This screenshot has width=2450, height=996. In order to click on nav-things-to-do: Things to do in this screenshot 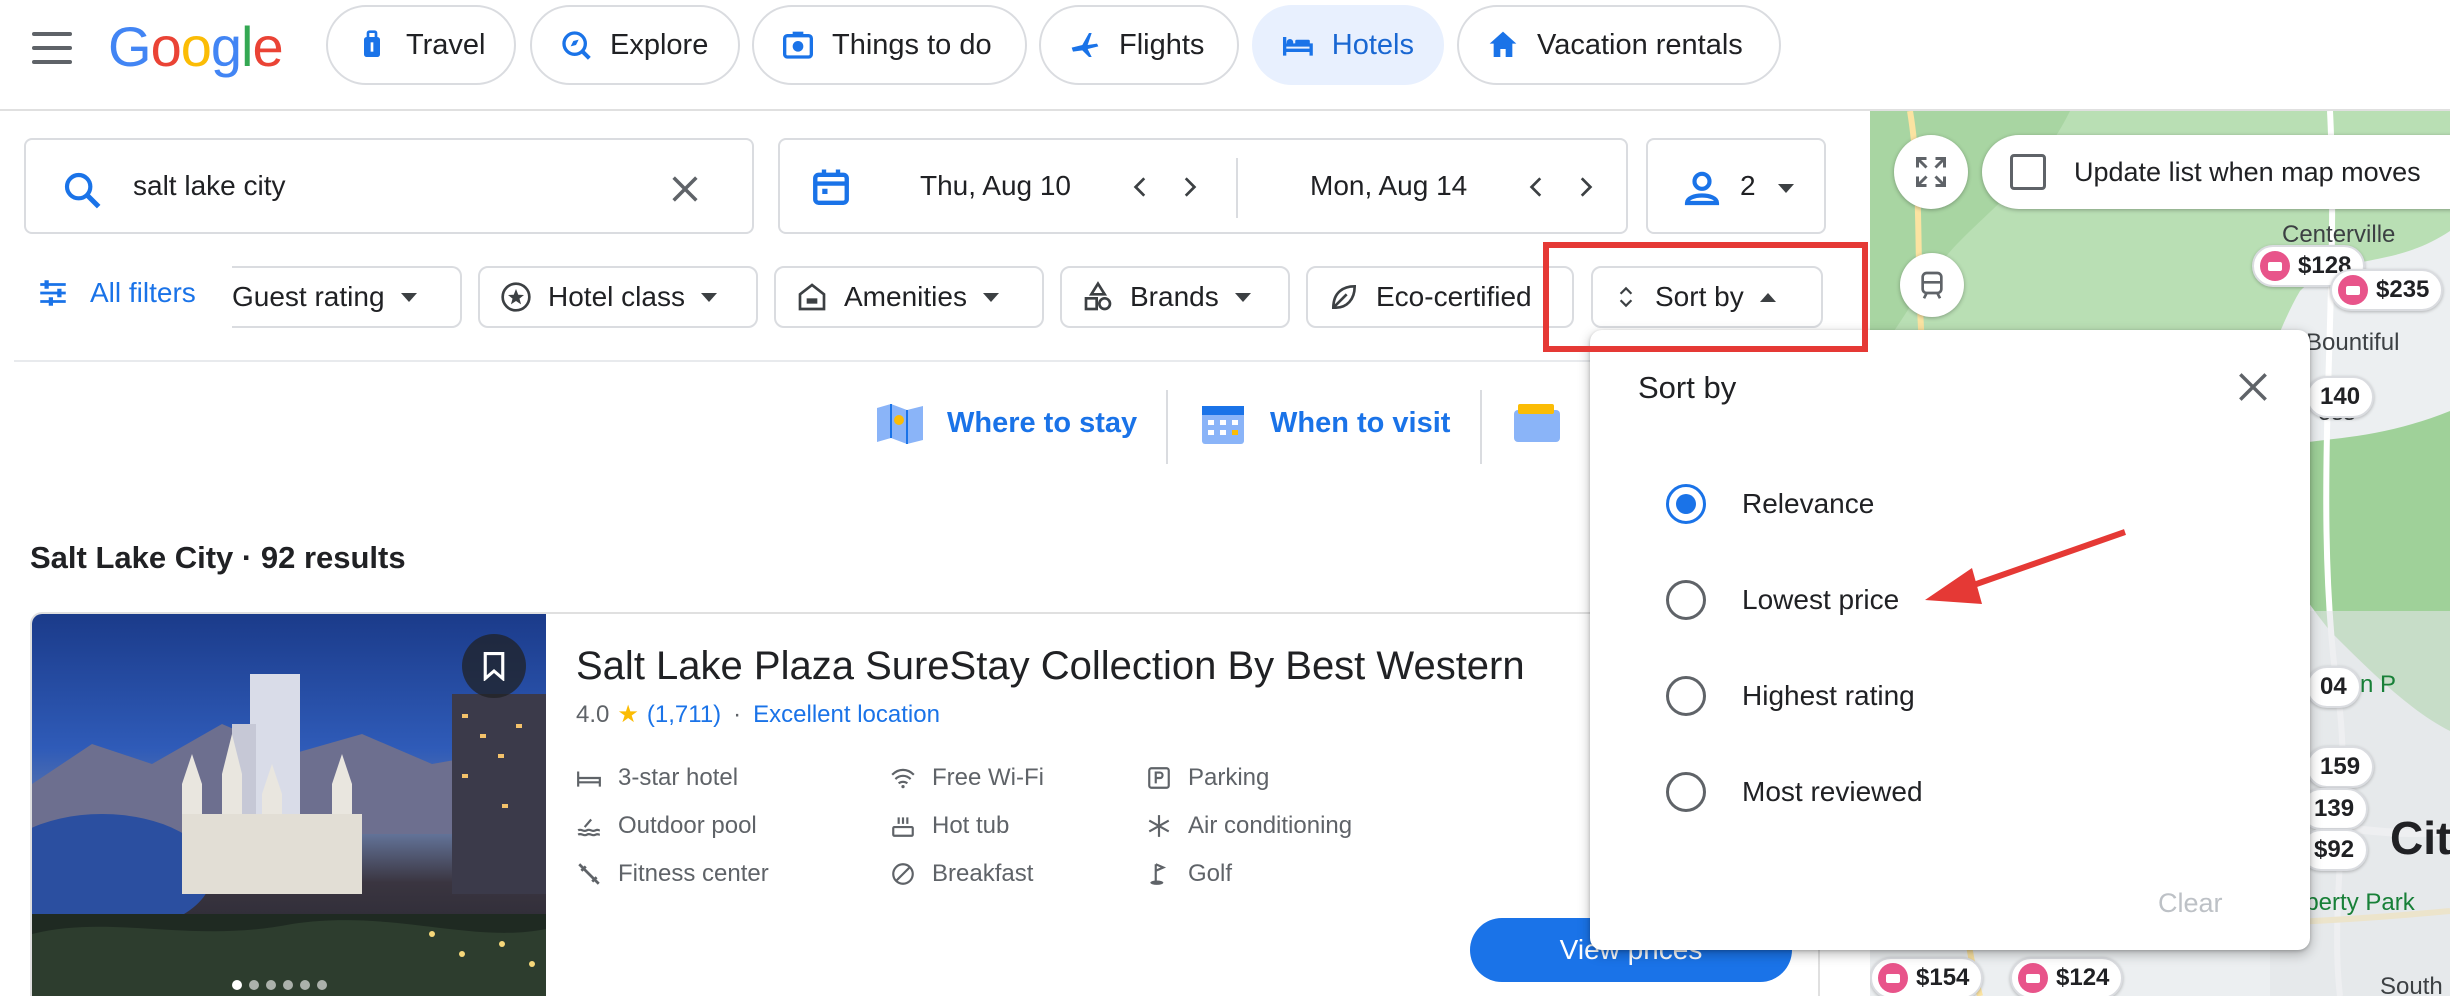, I will do `click(889, 45)`.